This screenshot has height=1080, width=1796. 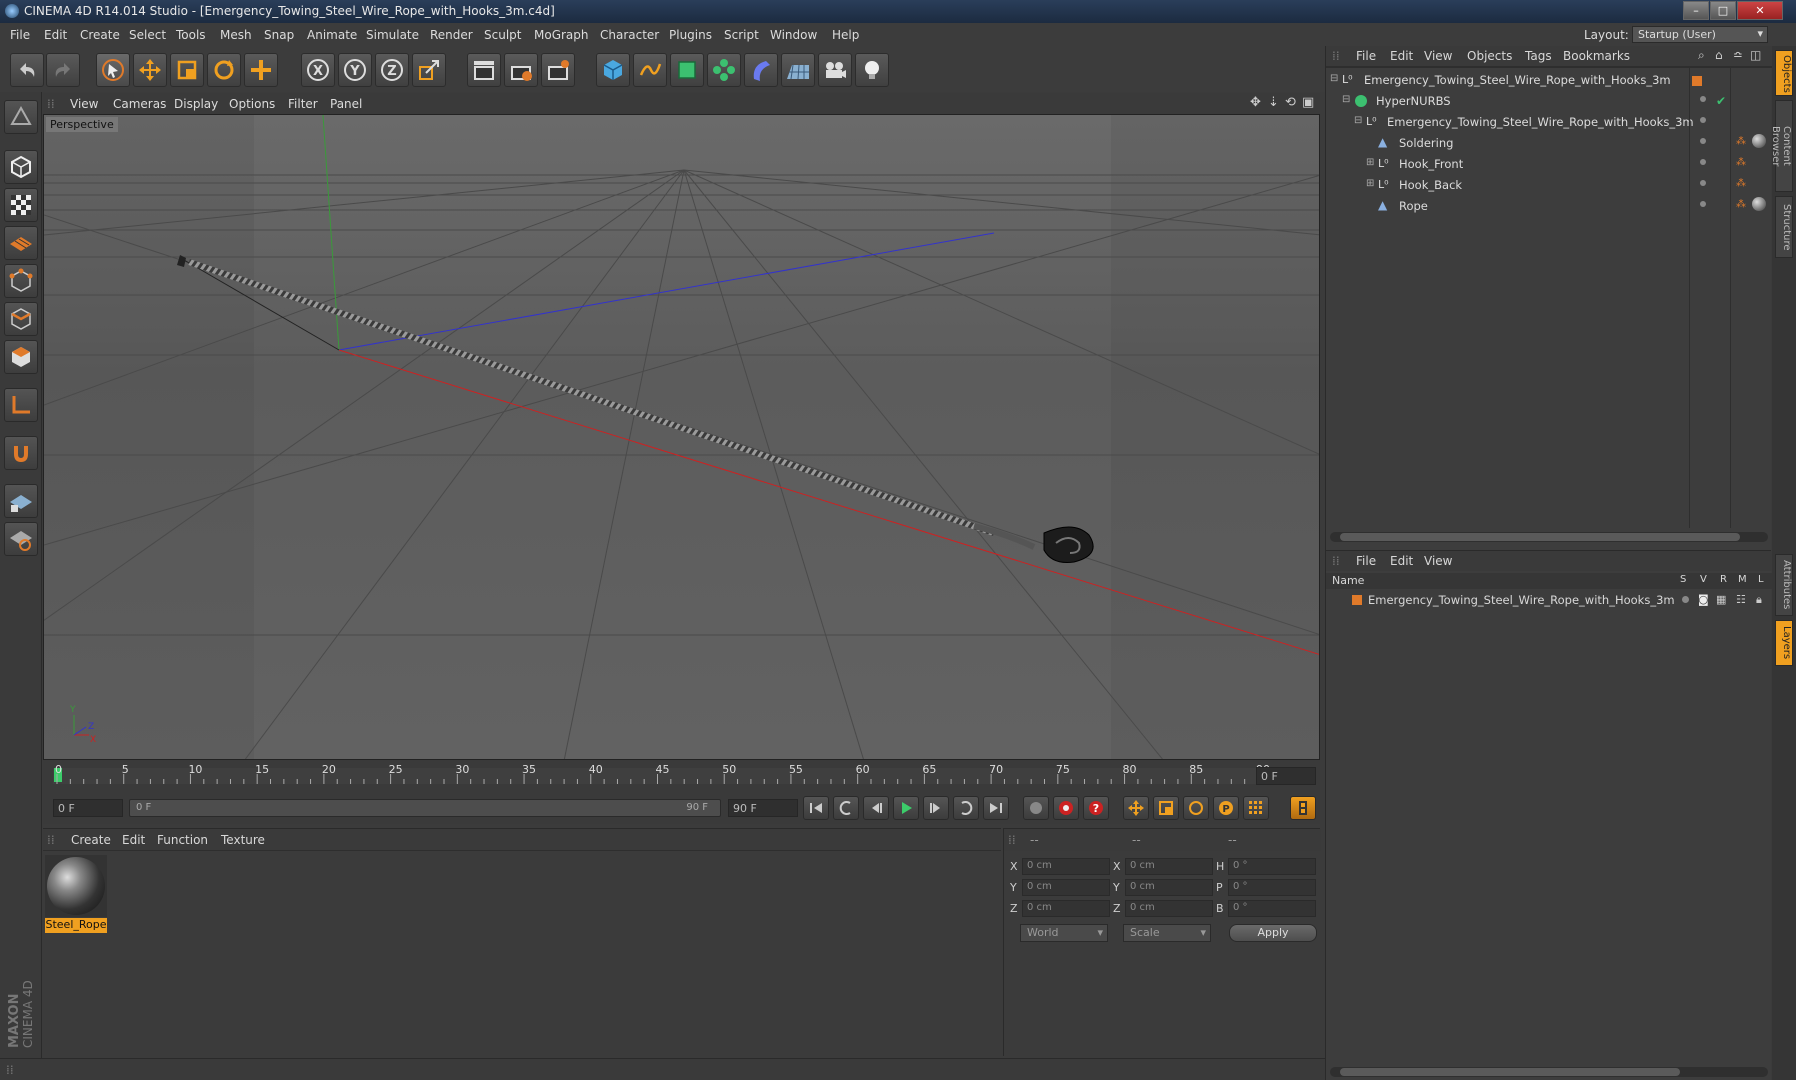 I want to click on next-key-button, so click(x=966, y=808).